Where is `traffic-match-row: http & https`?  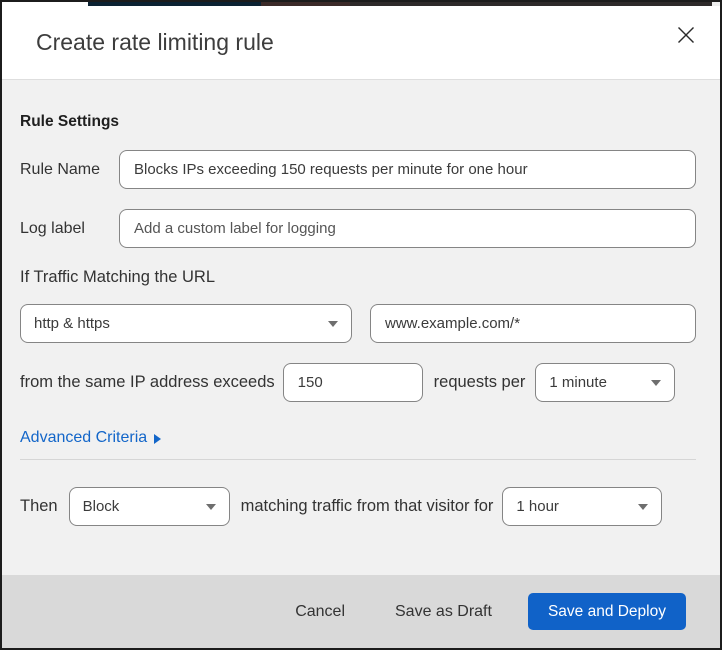
traffic-match-row: http & https is located at coordinates (358, 323).